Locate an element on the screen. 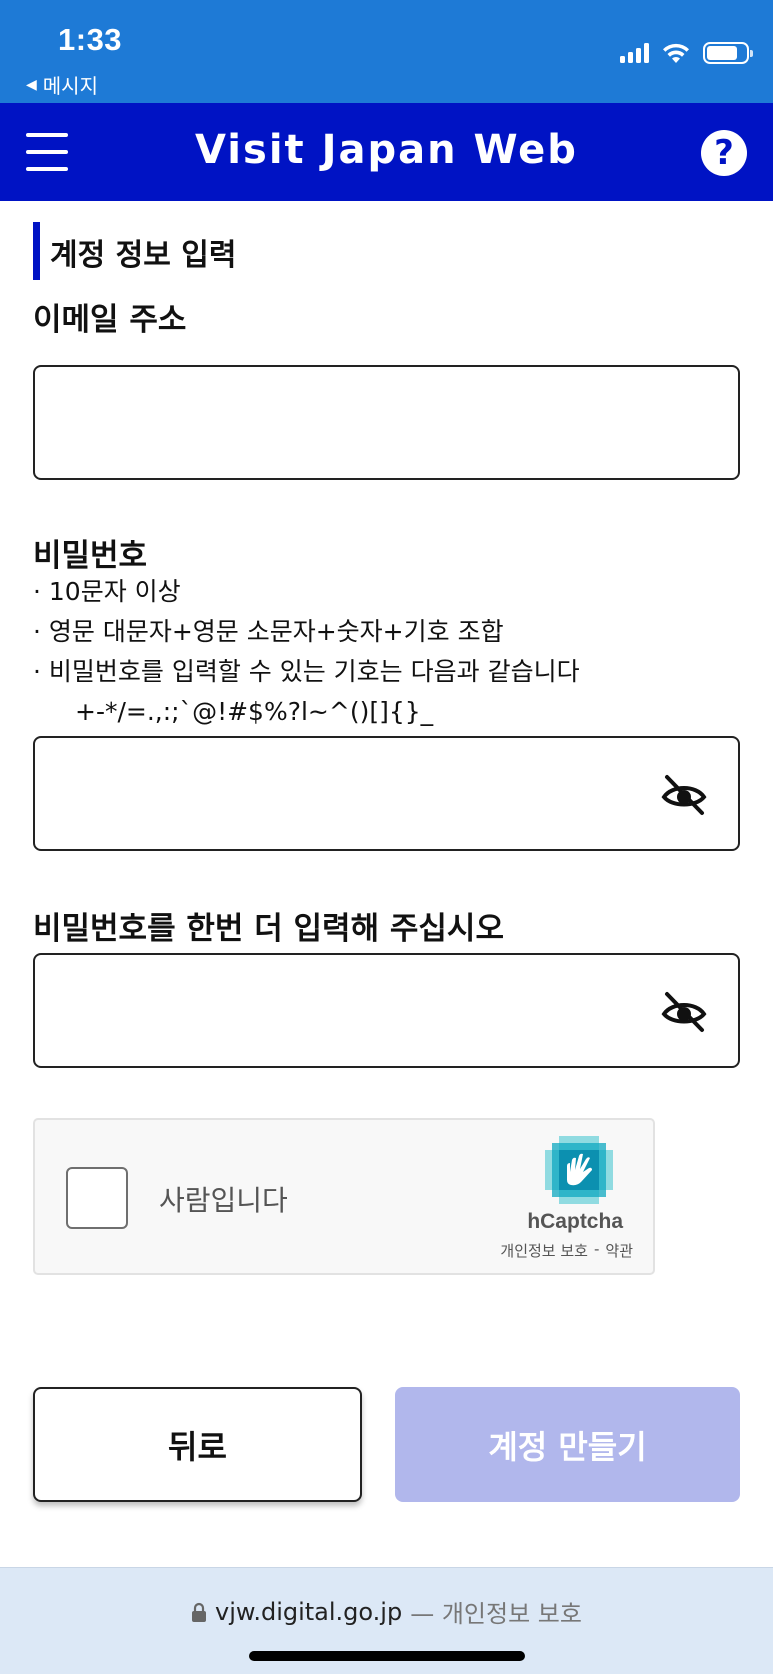 This screenshot has height=1674, width=773. lock-icon is located at coordinates (199, 1612).